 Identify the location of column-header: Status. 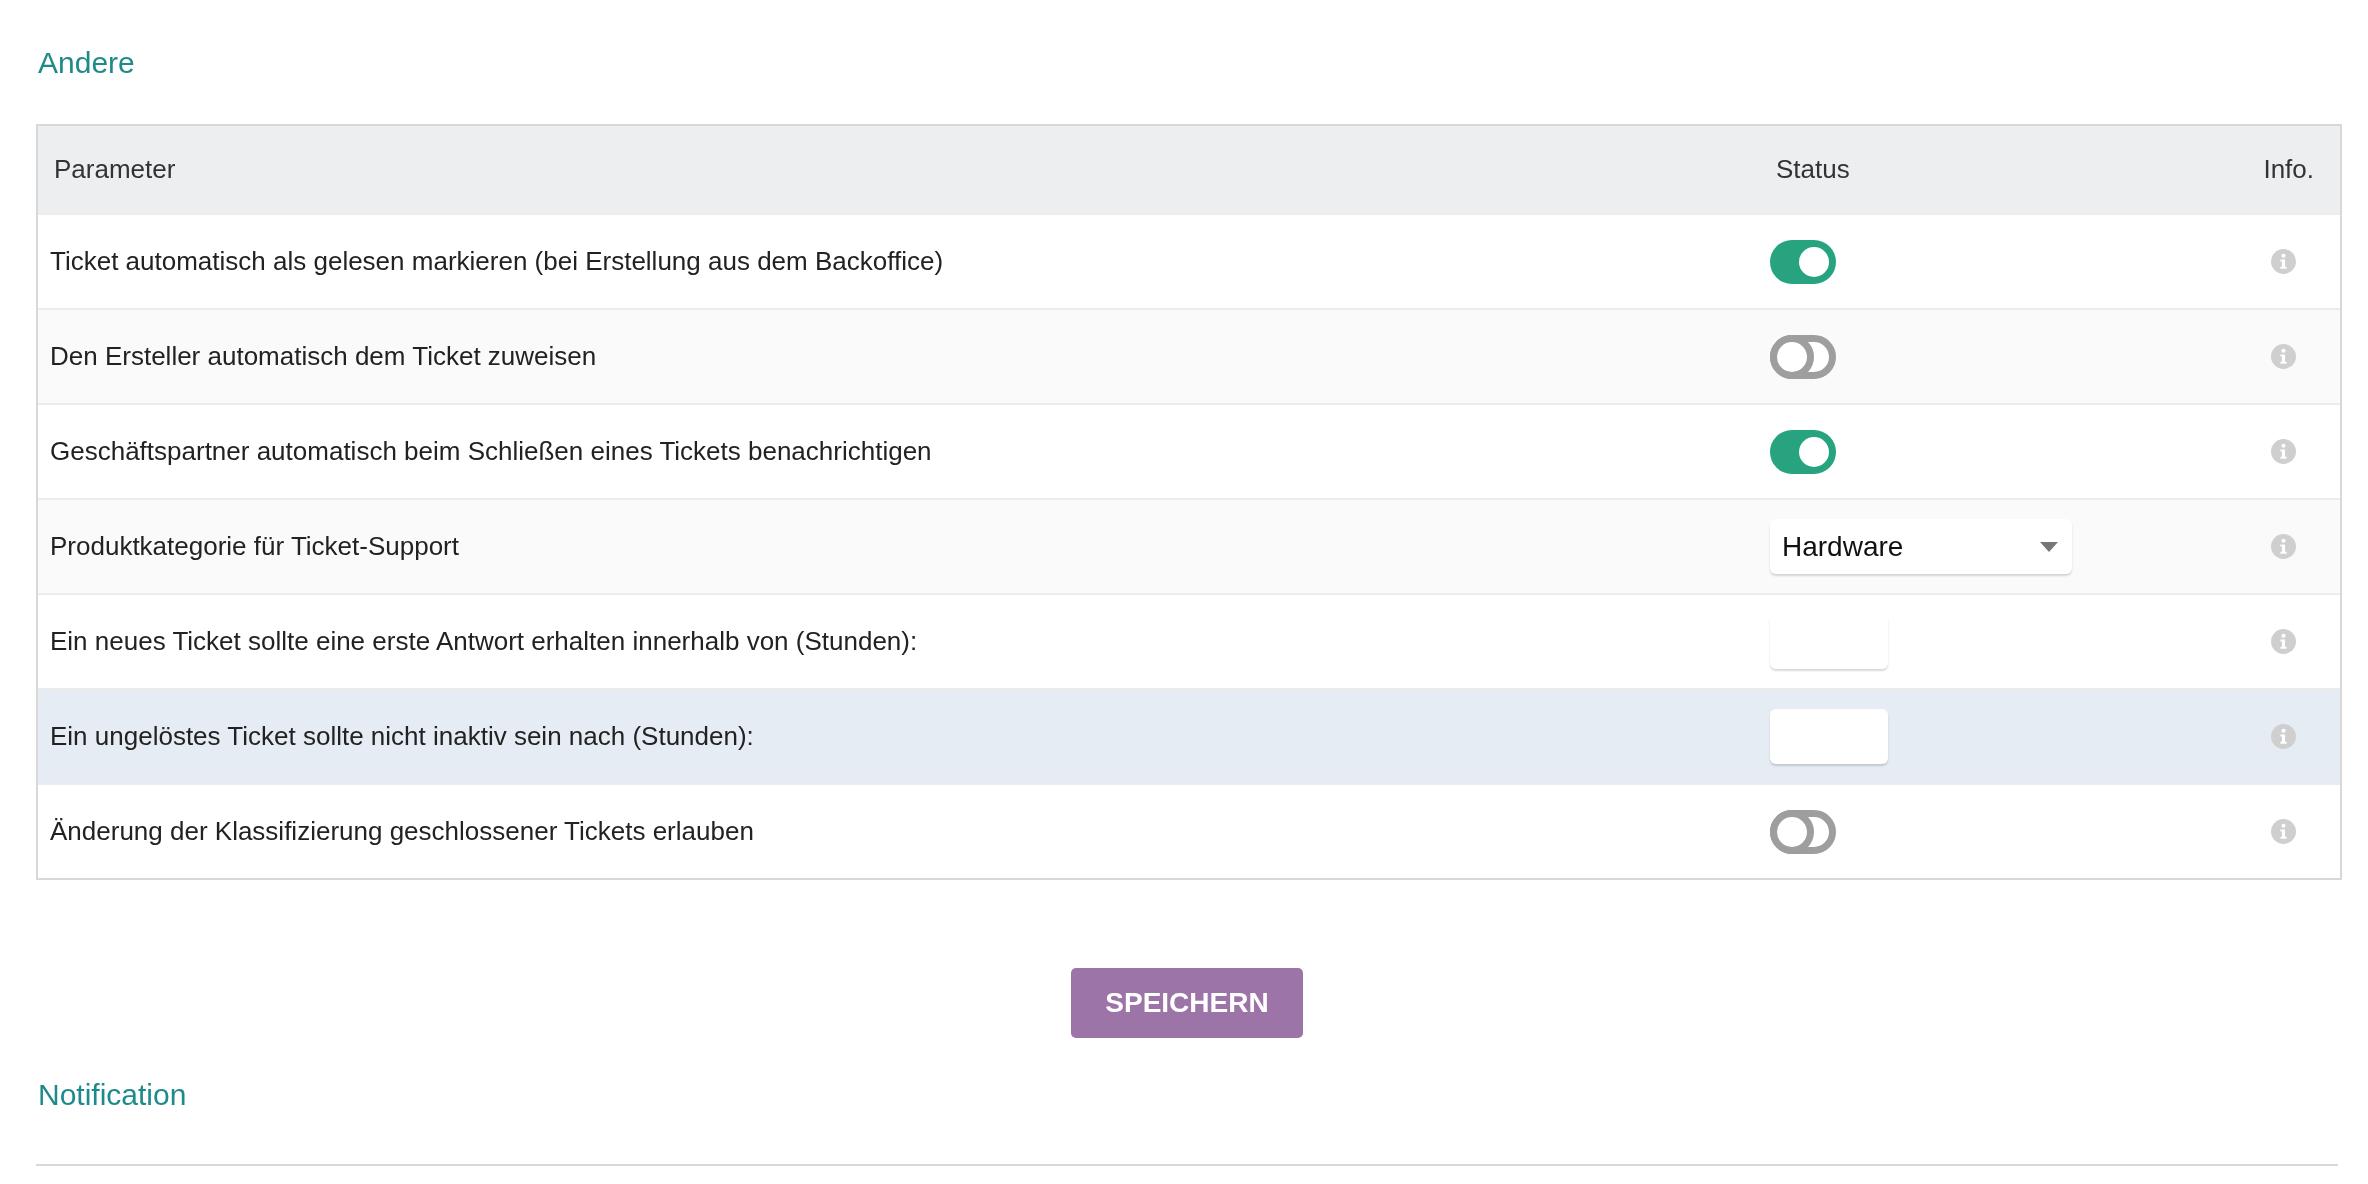
(1813, 169).